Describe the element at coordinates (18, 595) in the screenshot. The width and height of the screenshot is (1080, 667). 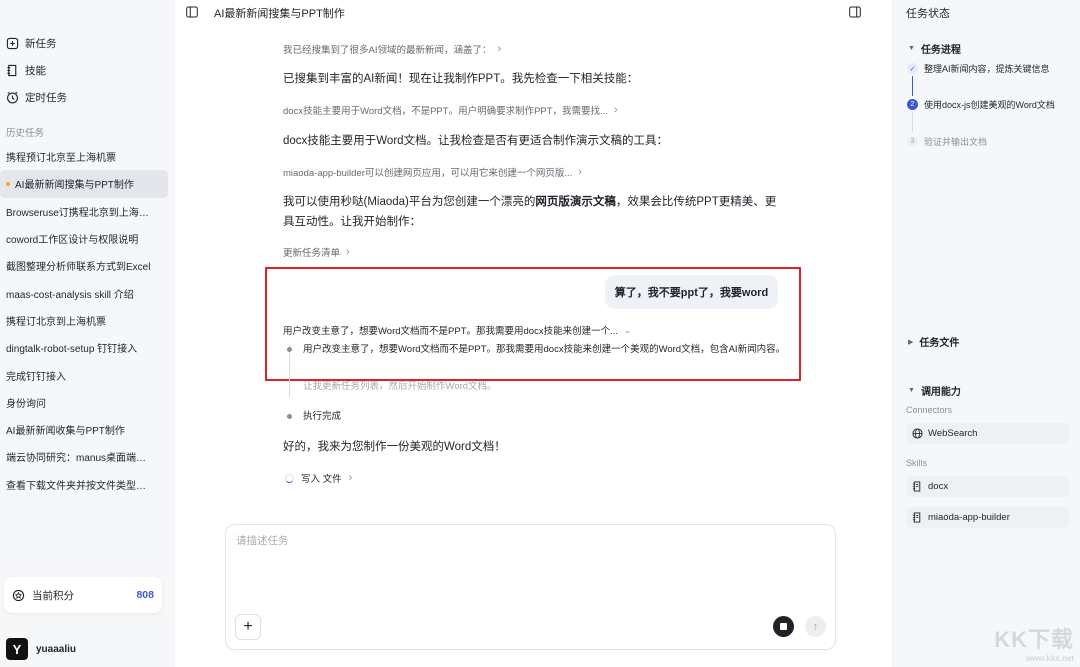
I see `badge-icon` at that location.